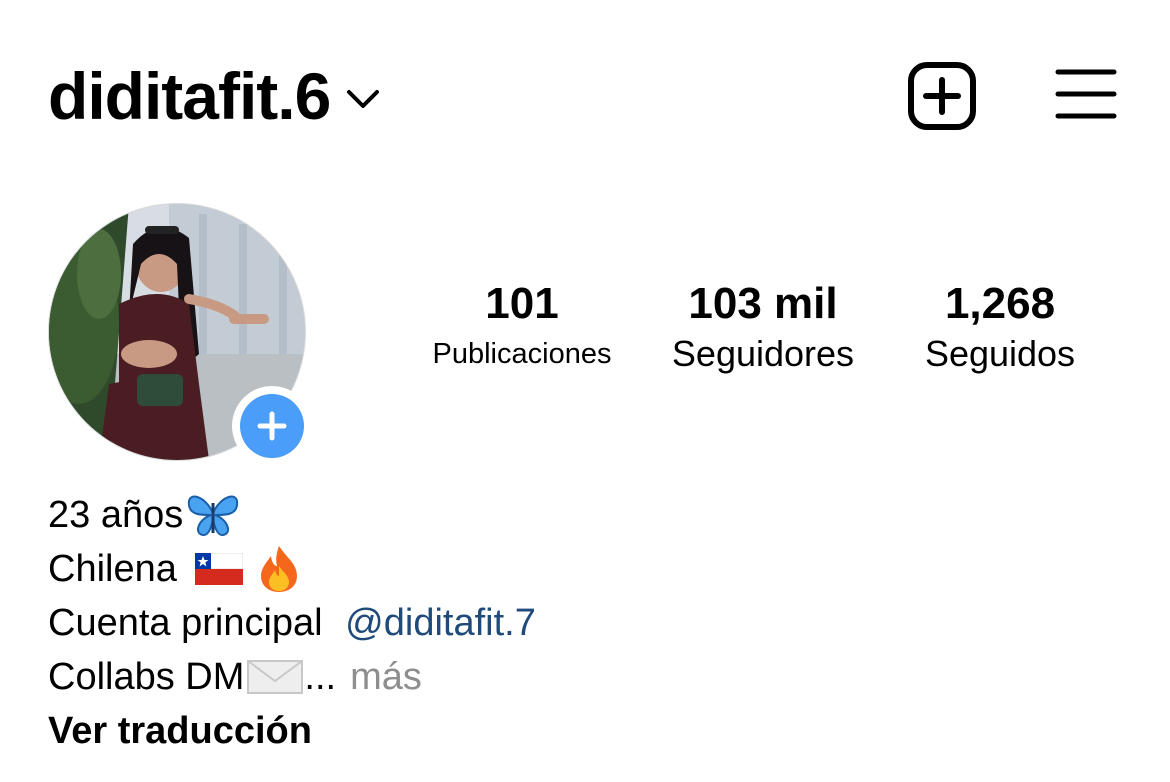 This screenshot has width=1170, height=782. Describe the element at coordinates (146, 677) in the screenshot. I see `bio-collabs-text: Collabs DM` at that location.